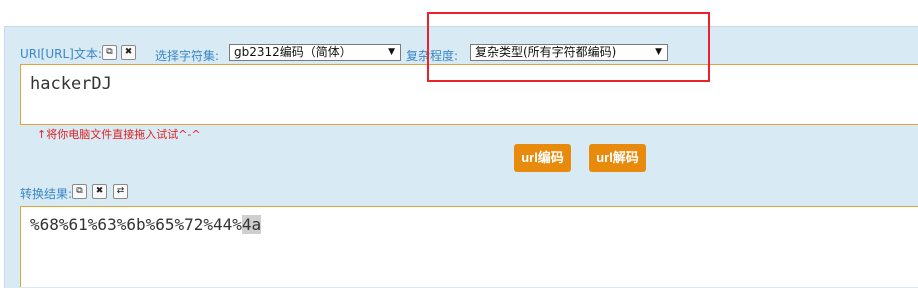 This screenshot has height=288, width=918. I want to click on charset-selected: gb2312编码（简体）, so click(293, 52).